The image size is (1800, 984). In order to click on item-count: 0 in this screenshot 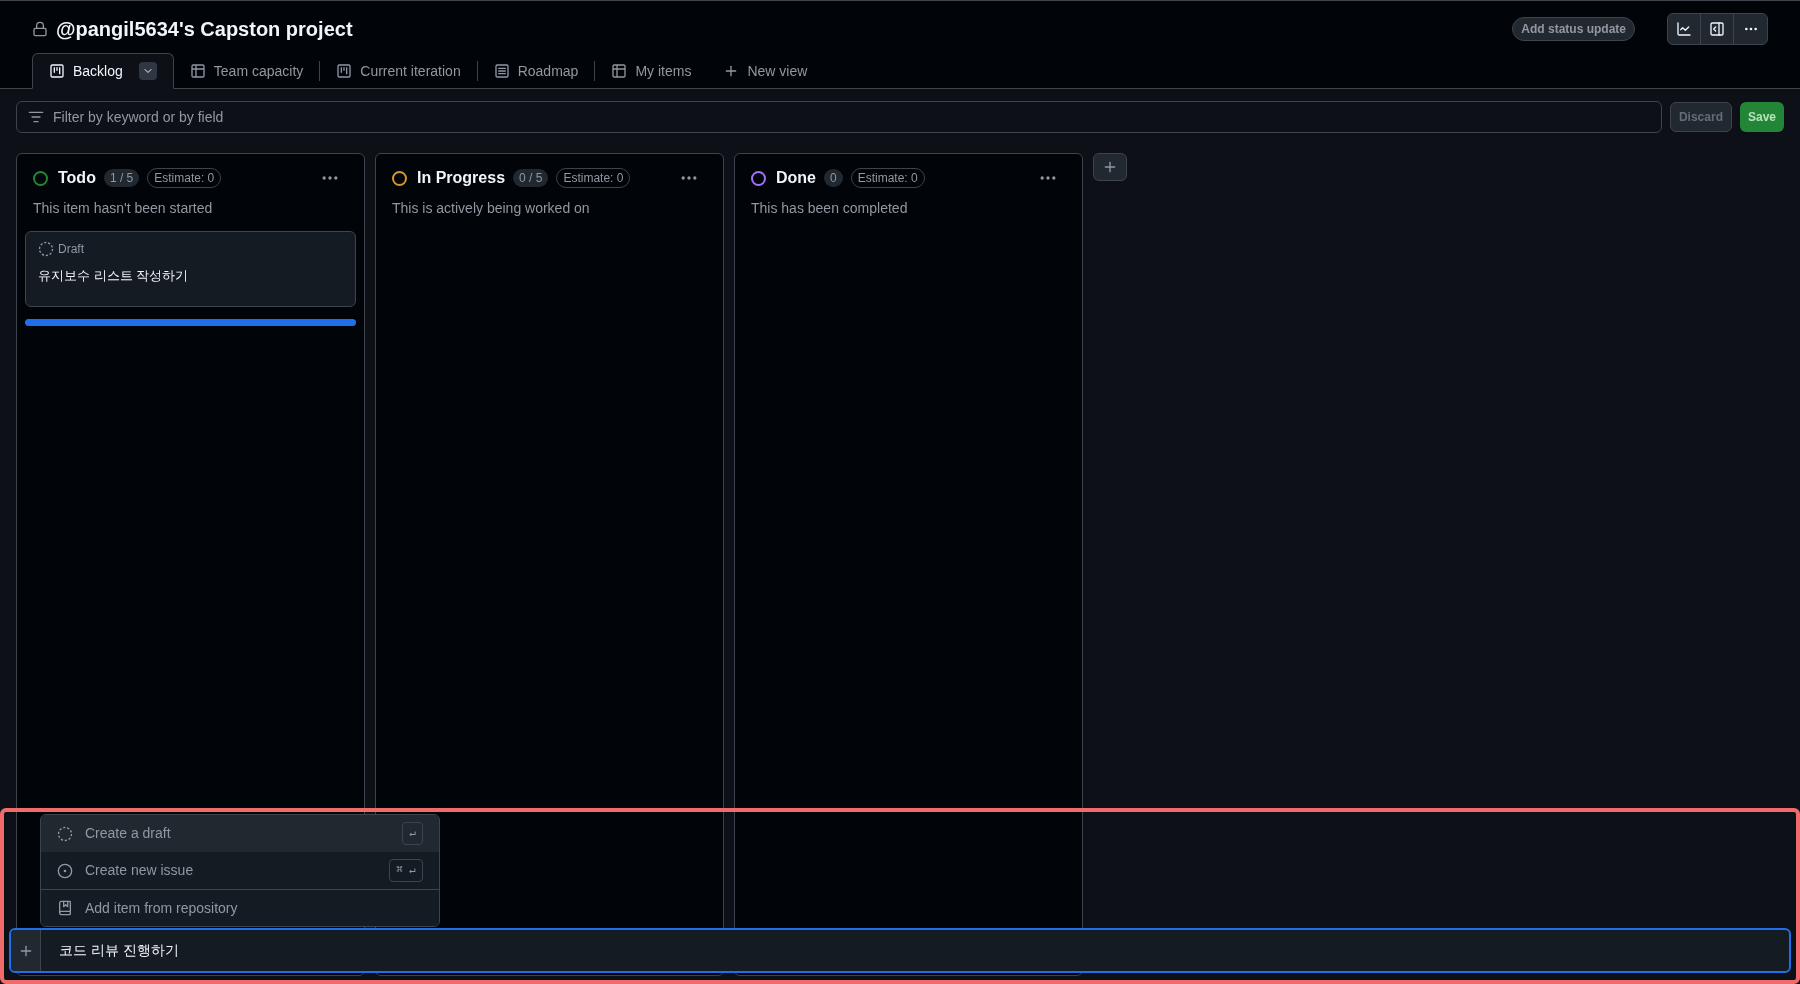, I will do `click(833, 178)`.